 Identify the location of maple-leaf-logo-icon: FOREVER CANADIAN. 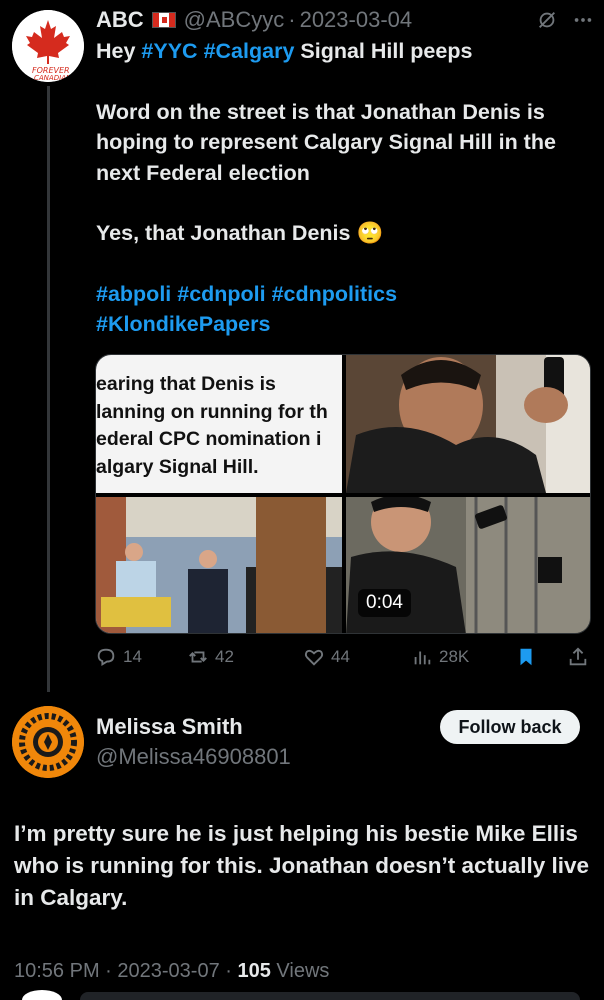
(48, 46).